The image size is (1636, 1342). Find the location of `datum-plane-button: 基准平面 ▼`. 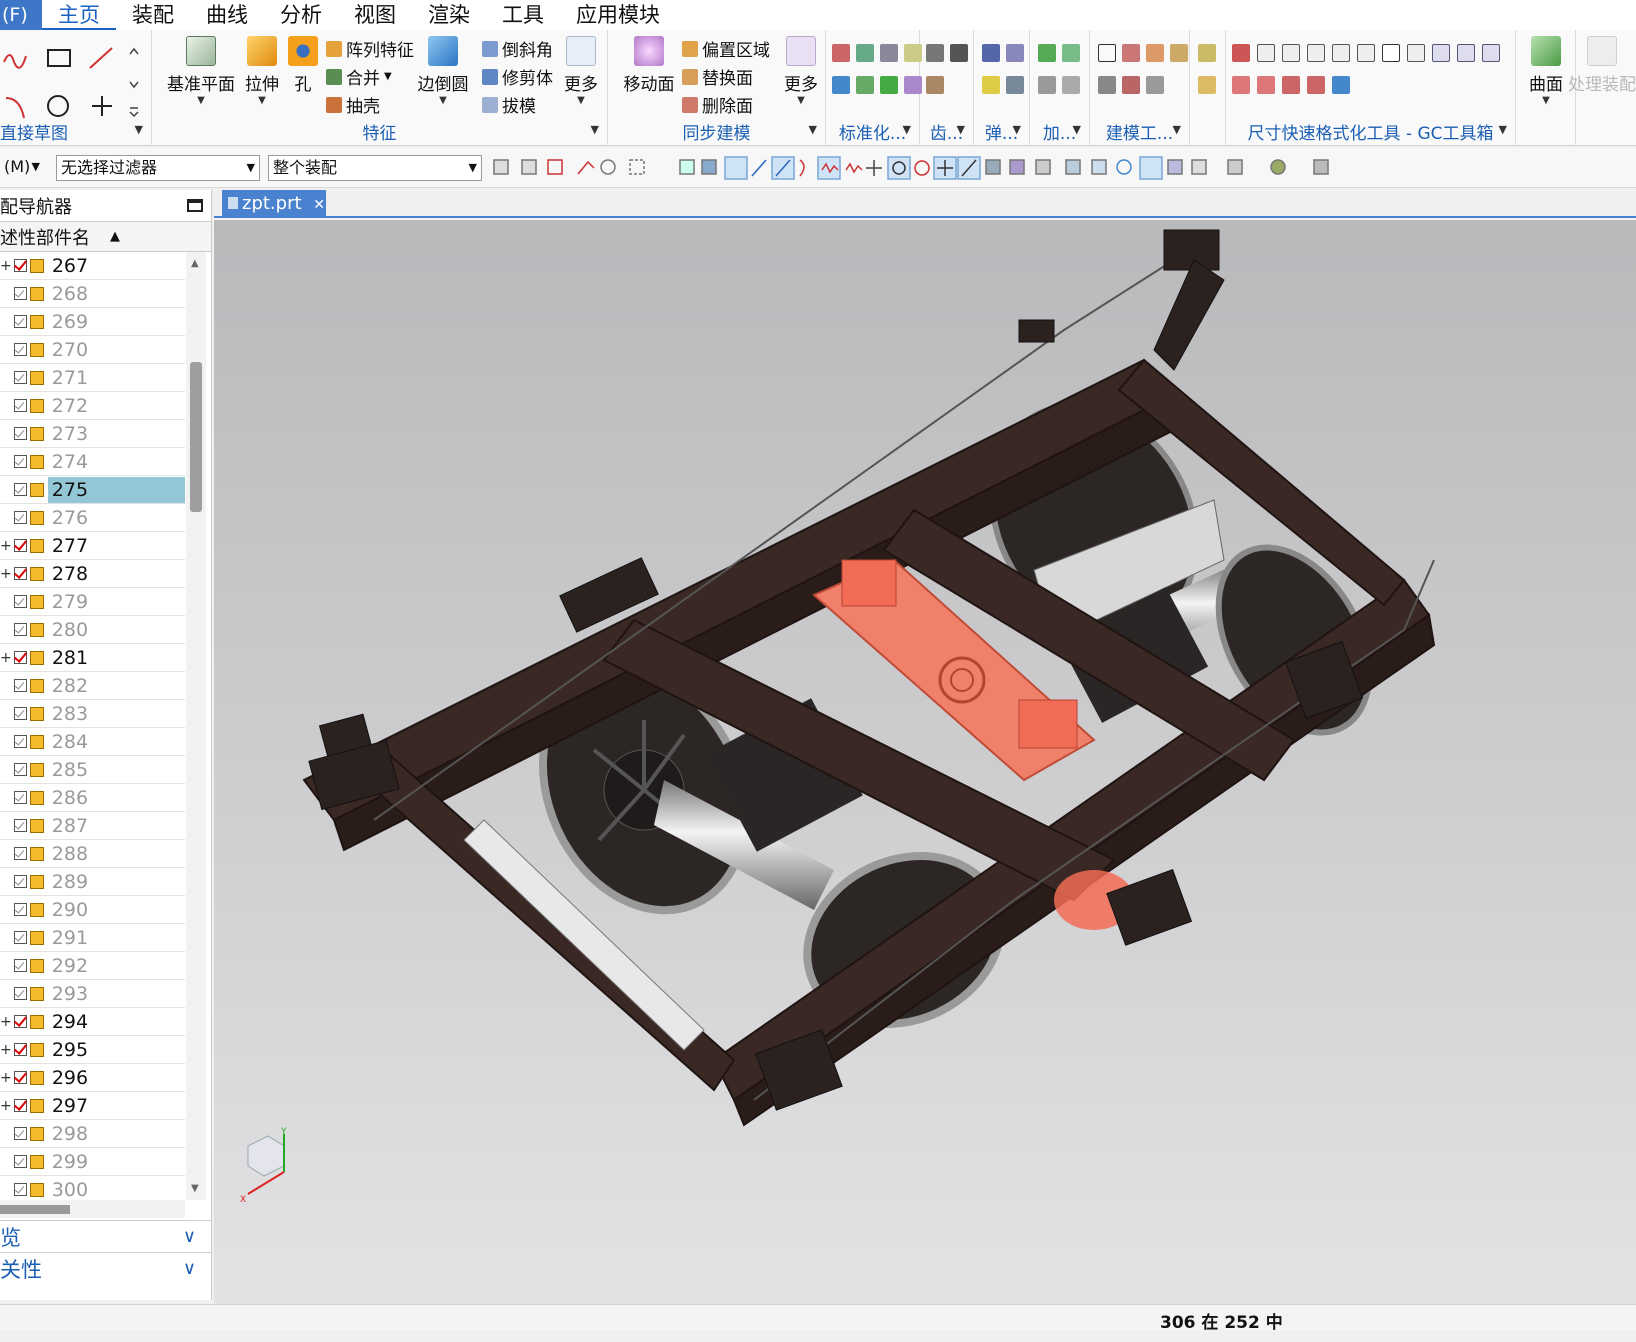

datum-plane-button: 基准平面 ▼ is located at coordinates (201, 71).